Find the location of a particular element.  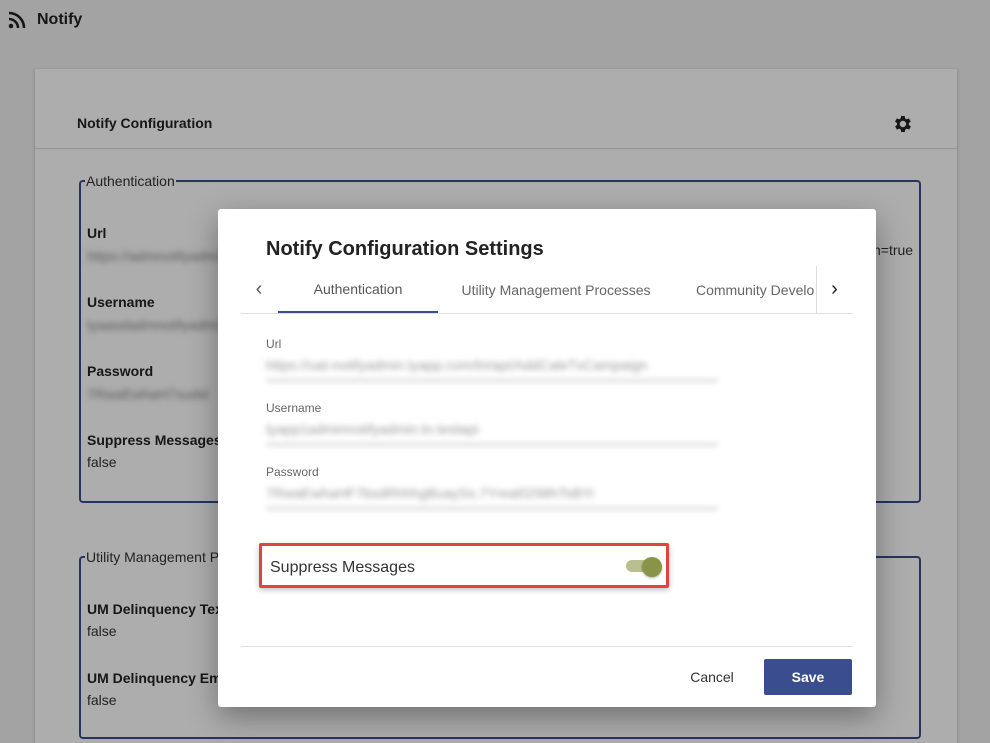

toggle-thumb is located at coordinates (652, 567).